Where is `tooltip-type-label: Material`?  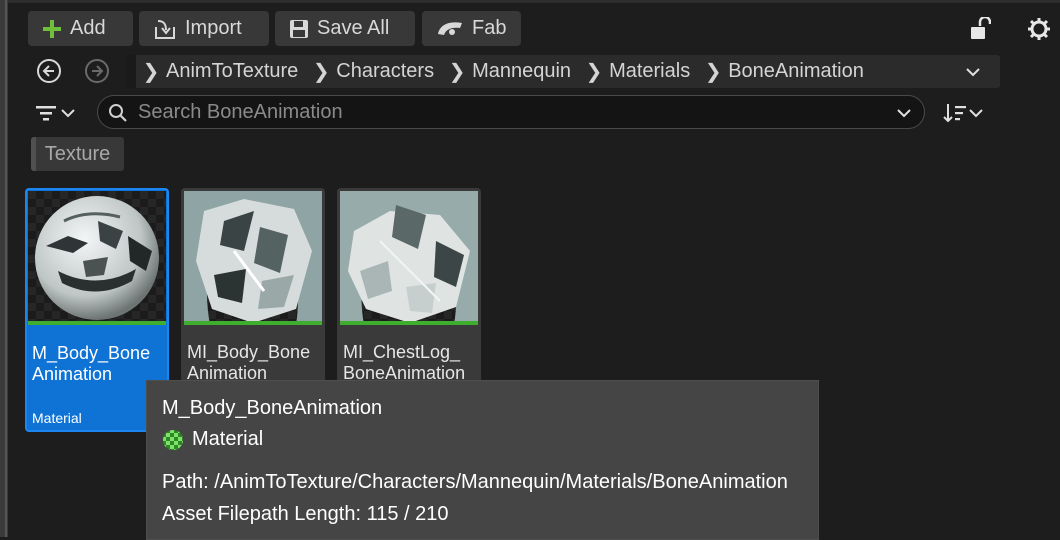 tooltip-type-label: Material is located at coordinates (228, 439).